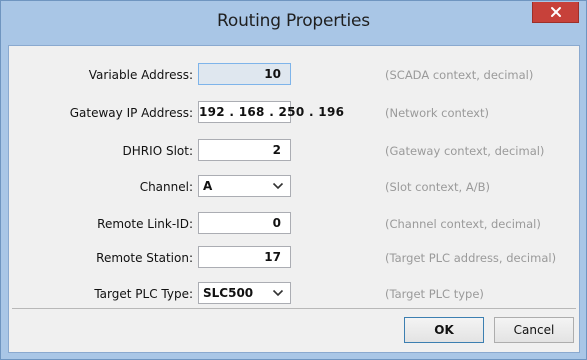  I want to click on target-plc-type-select: SLC500, so click(244, 293).